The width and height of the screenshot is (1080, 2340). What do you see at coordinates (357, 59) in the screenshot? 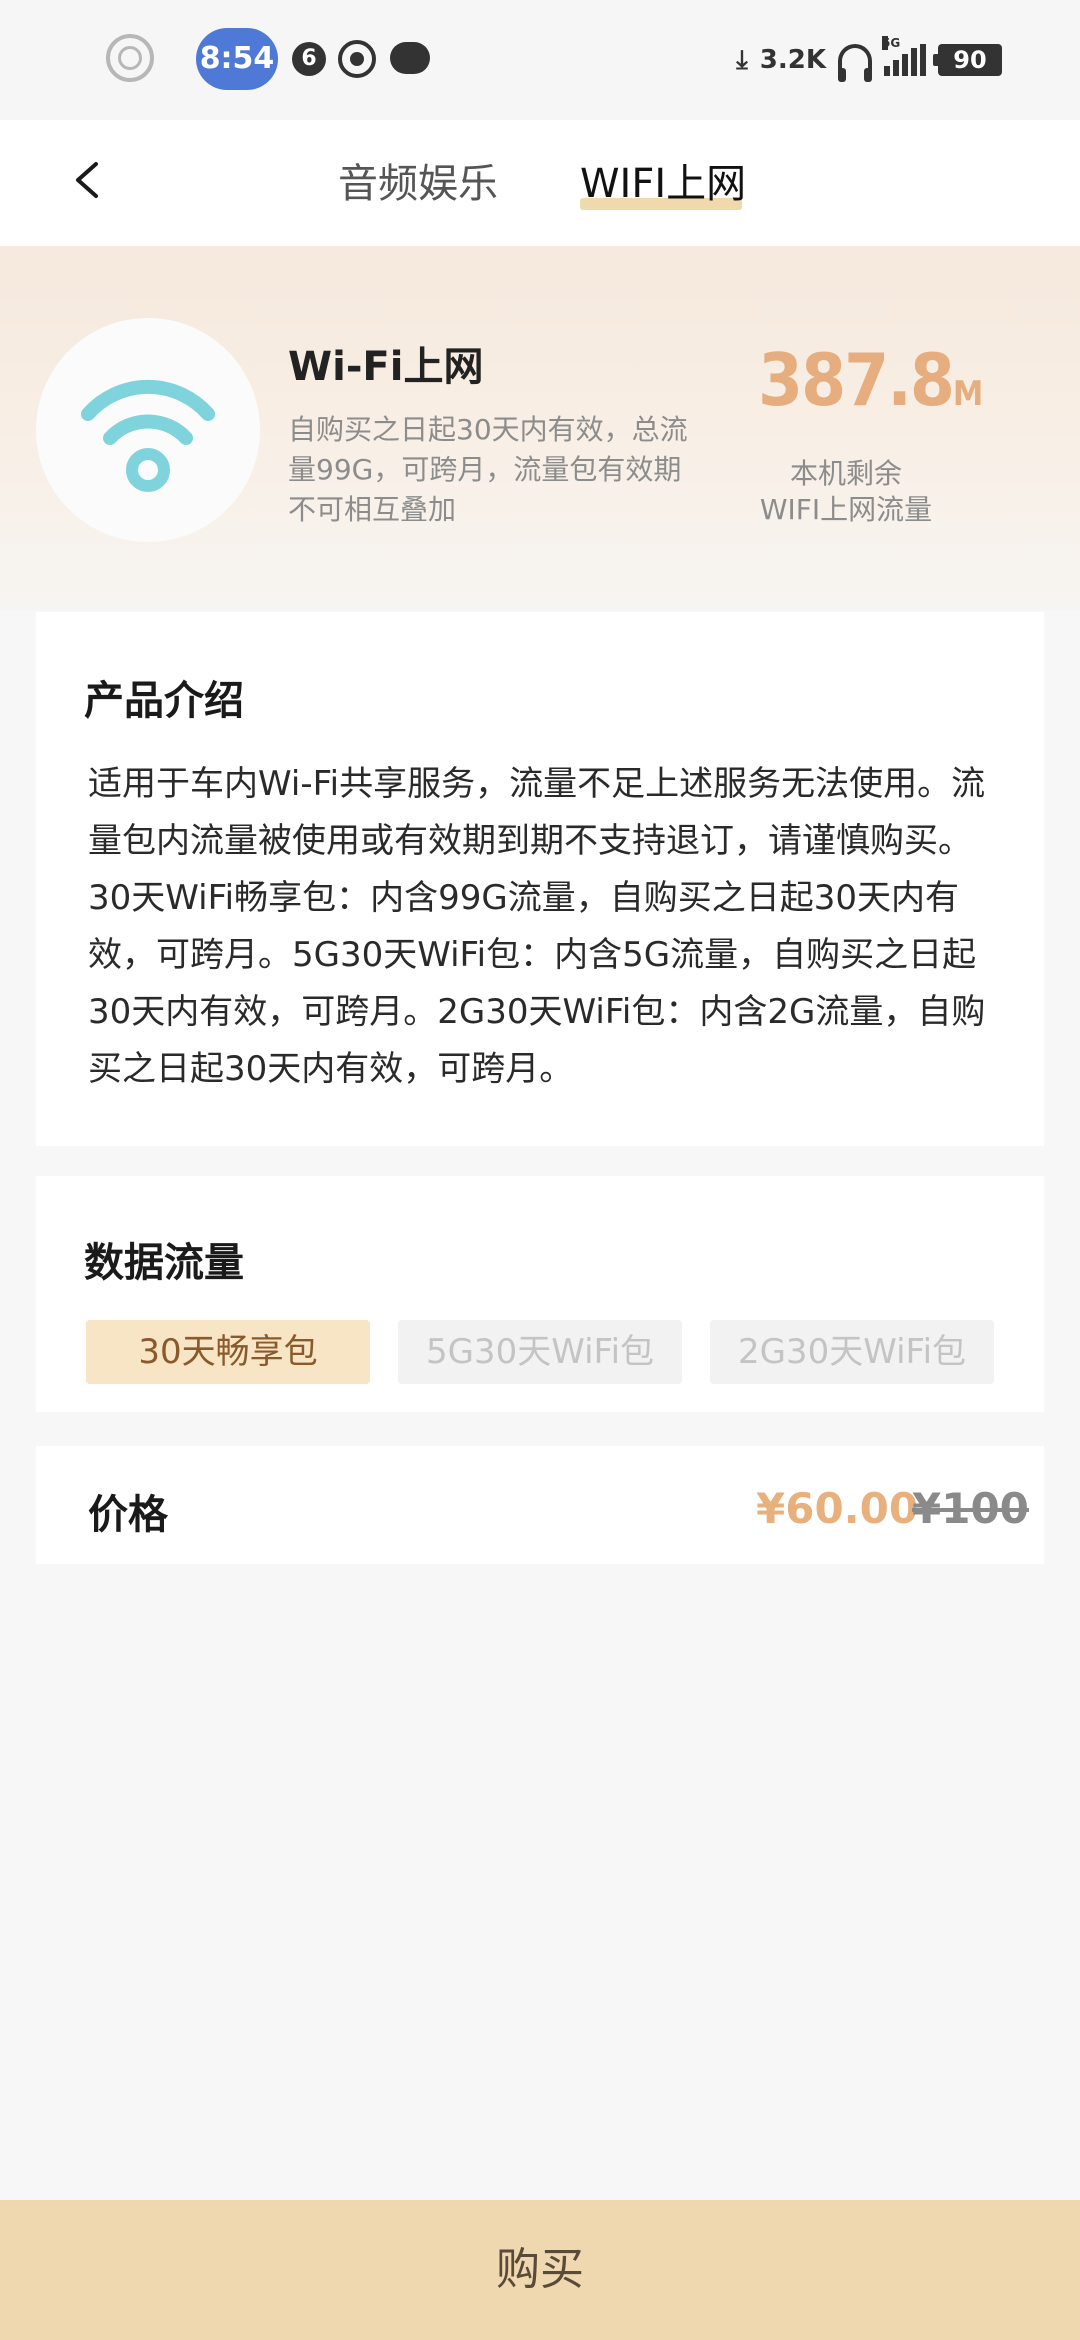
I see `record-icon` at bounding box center [357, 59].